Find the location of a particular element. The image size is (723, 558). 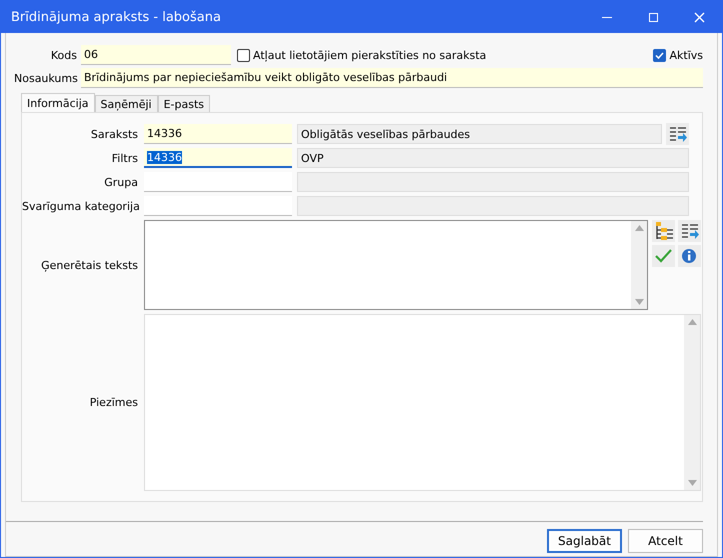

field-label: Filtrs is located at coordinates (124, 158).